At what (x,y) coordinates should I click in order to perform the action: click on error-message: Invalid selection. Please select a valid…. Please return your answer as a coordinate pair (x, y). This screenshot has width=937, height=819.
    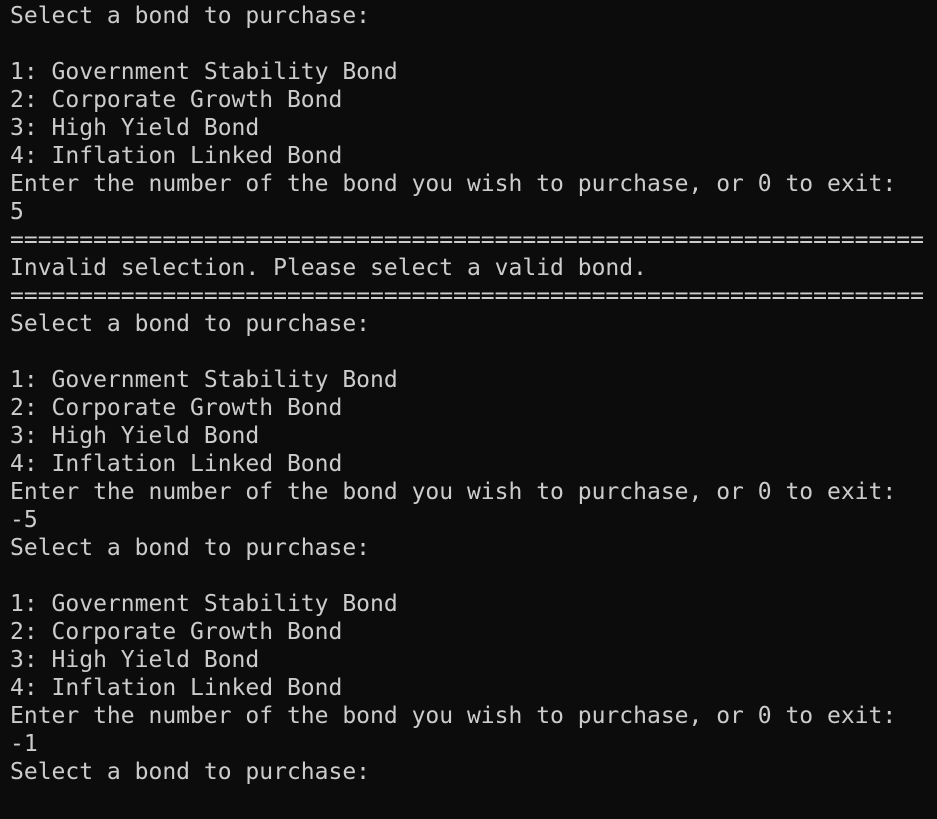
    Looking at the image, I should click on (328, 268).